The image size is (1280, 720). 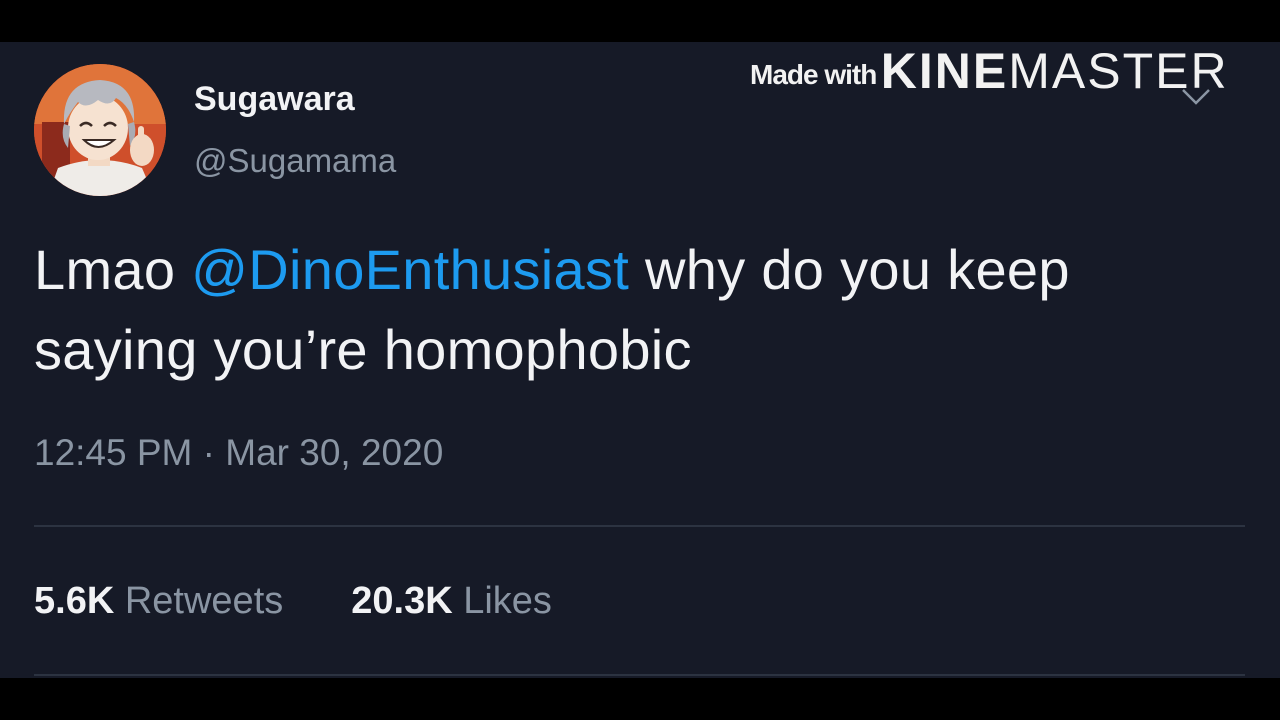 I want to click on retweets-label: Retweets, so click(x=204, y=601).